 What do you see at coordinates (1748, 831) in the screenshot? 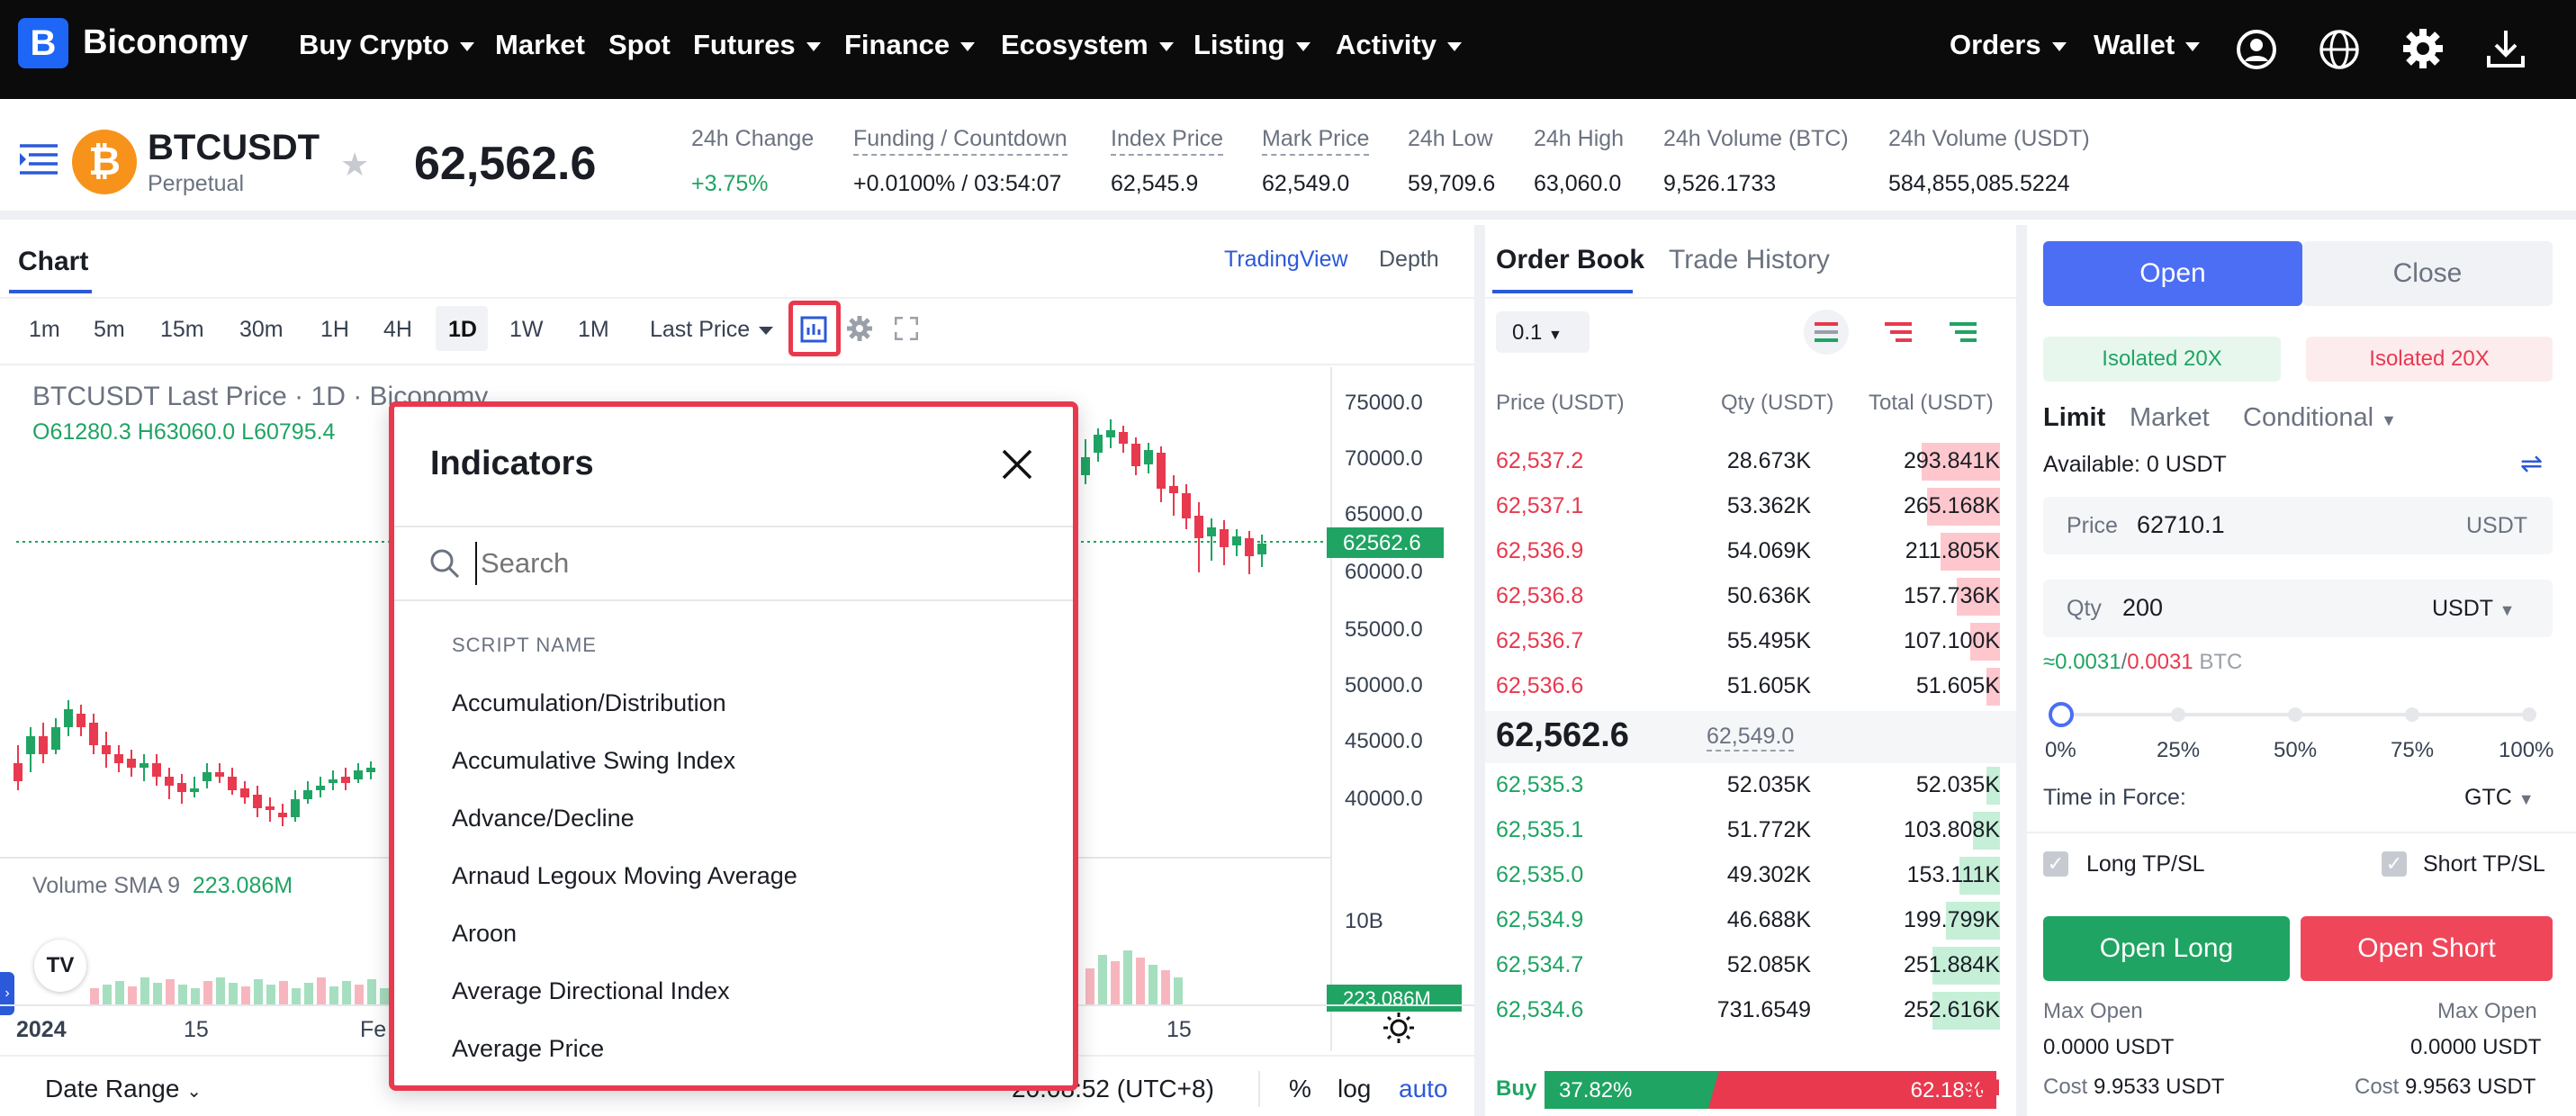
I see `bid-row: 62,535.1 51.772K 103.808K` at bounding box center [1748, 831].